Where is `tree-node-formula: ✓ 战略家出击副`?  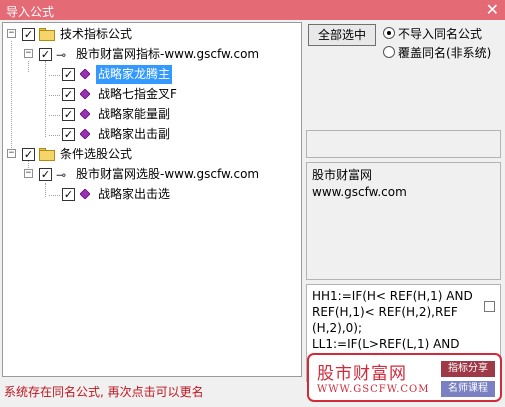 tree-node-formula: ✓ 战略家出击副 is located at coordinates (152, 134).